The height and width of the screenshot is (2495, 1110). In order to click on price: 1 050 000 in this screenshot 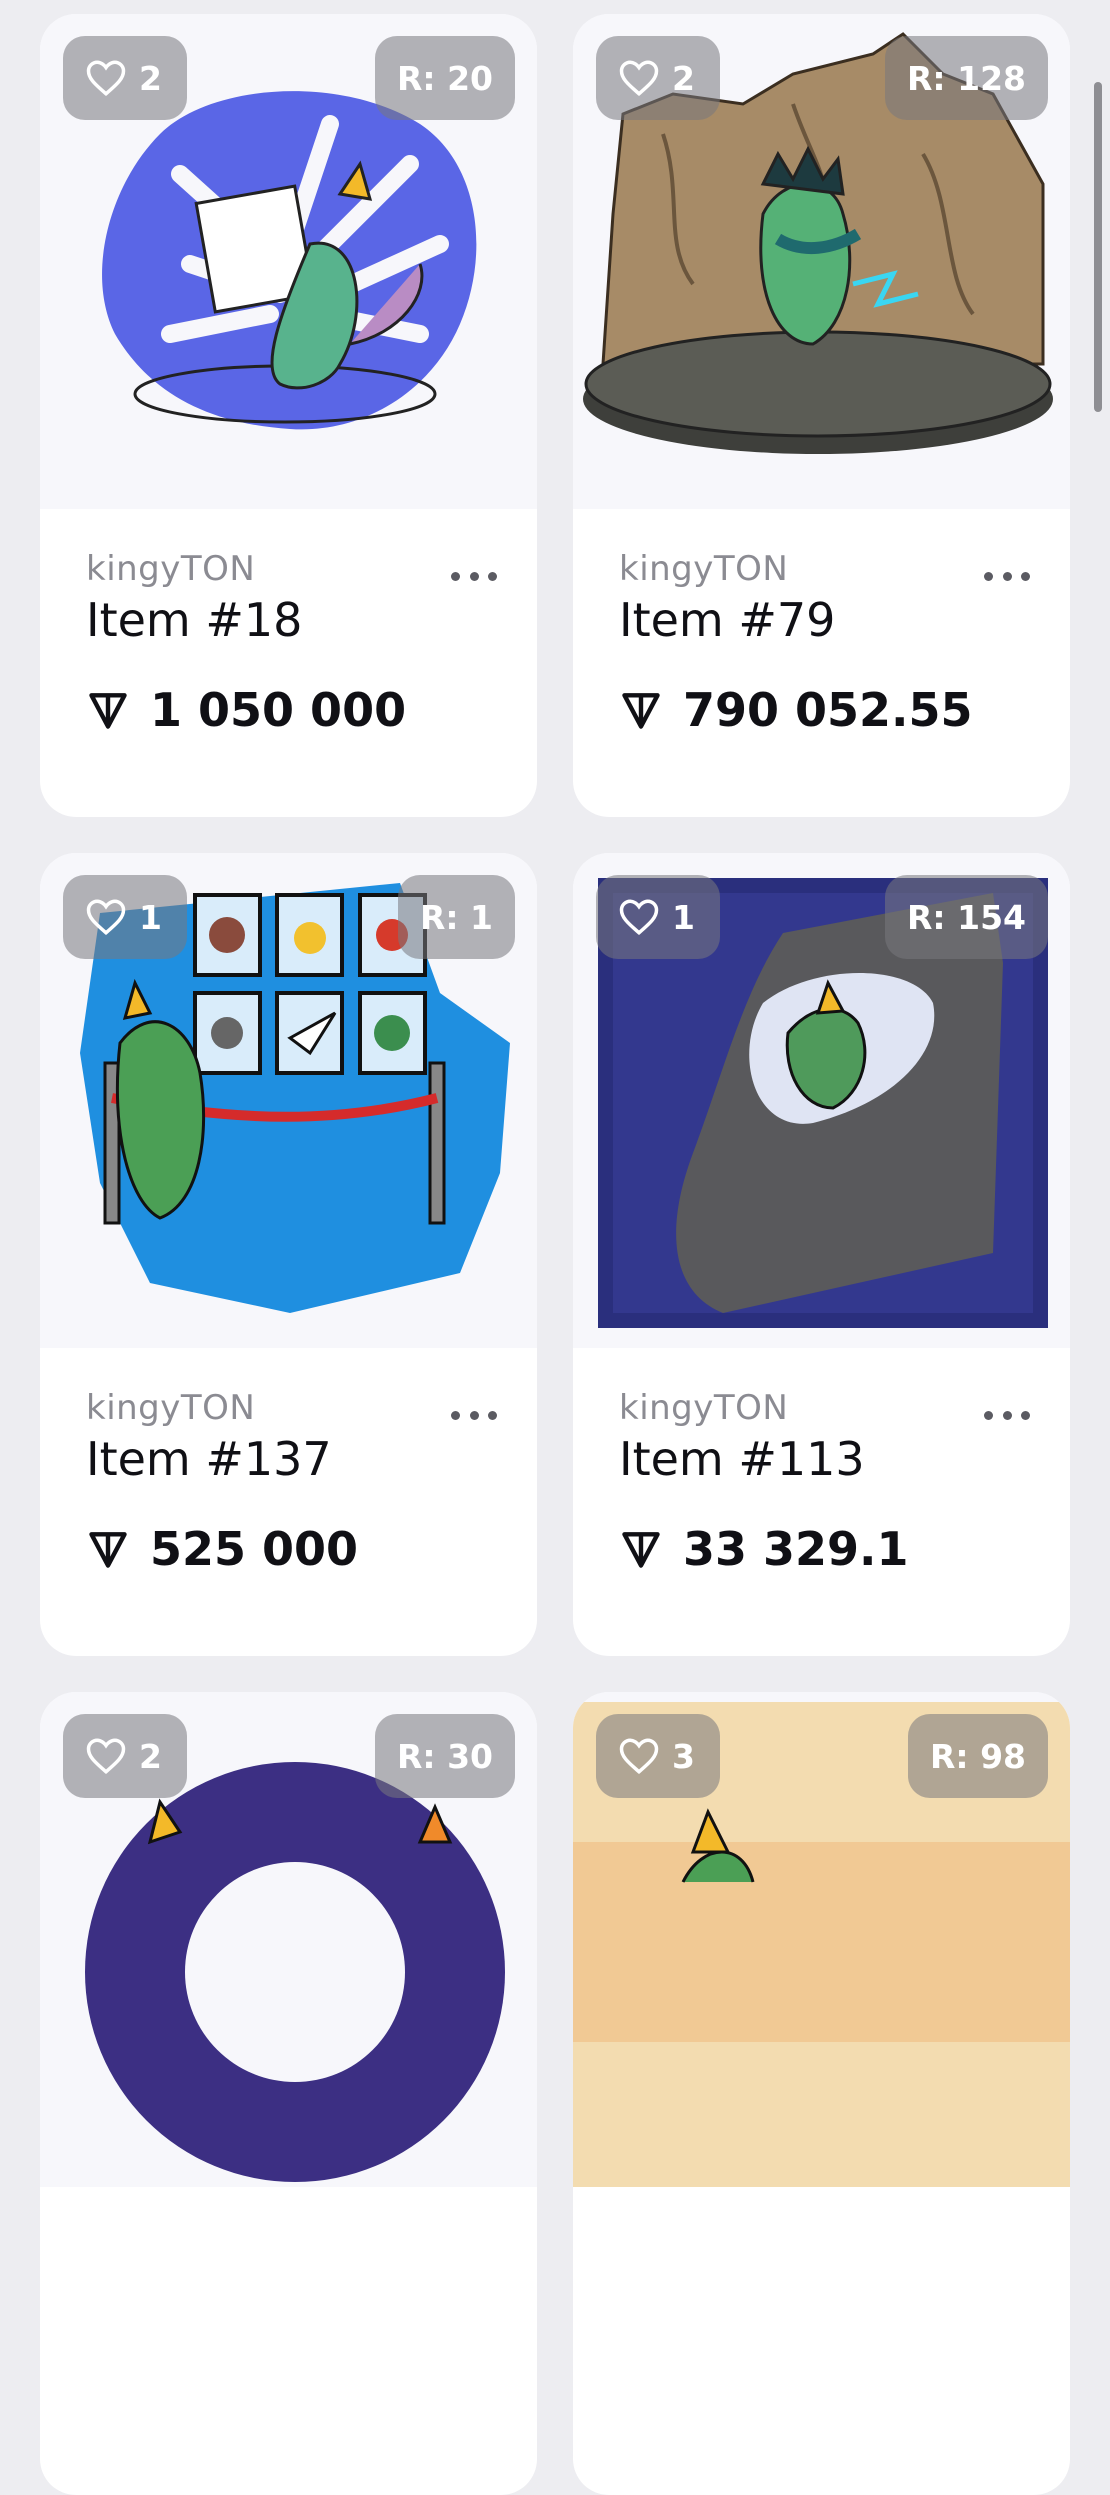, I will do `click(278, 710)`.